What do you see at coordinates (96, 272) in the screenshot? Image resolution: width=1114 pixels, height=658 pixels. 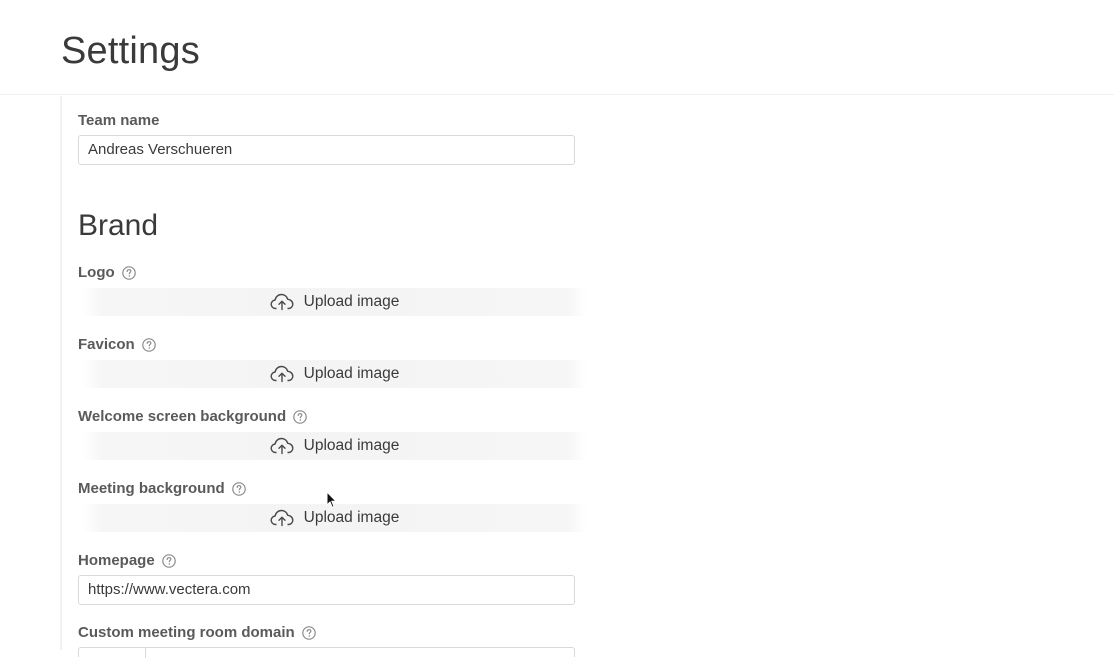 I see `logo-label-text: Logo` at bounding box center [96, 272].